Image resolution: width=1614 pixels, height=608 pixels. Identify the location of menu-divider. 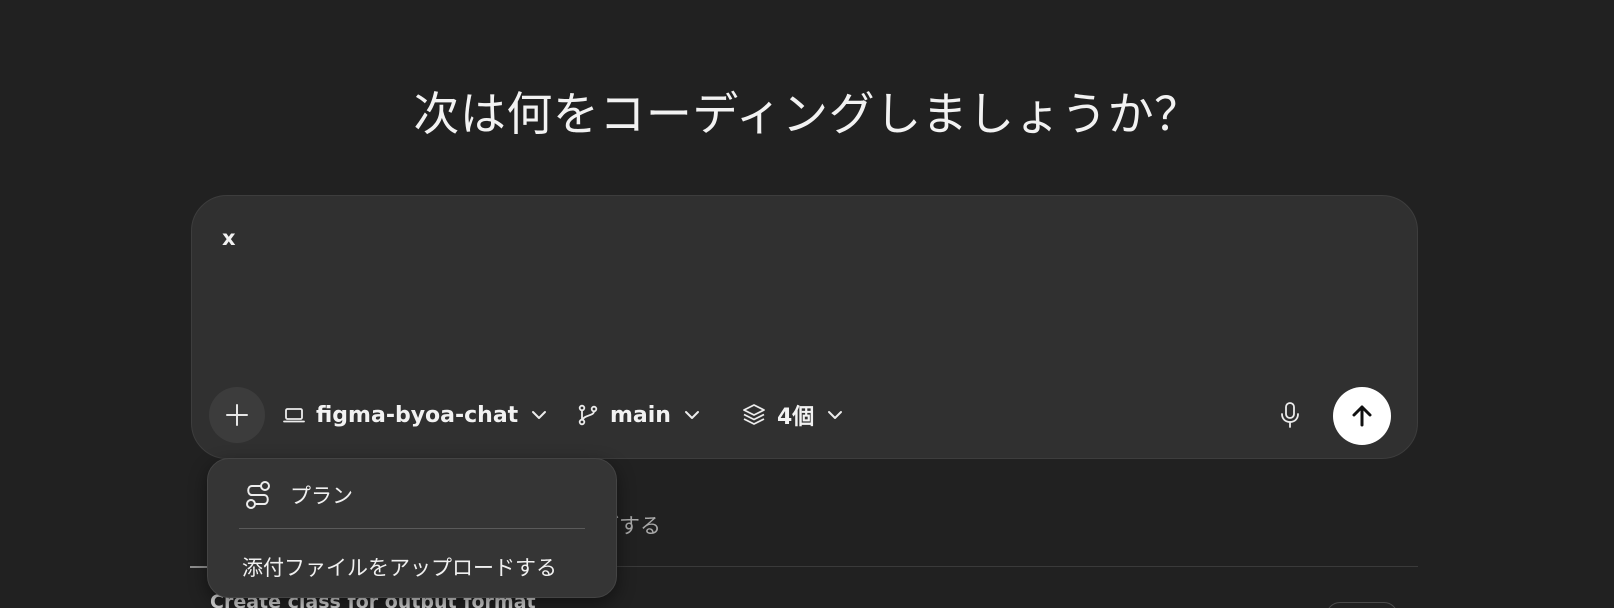
(412, 528).